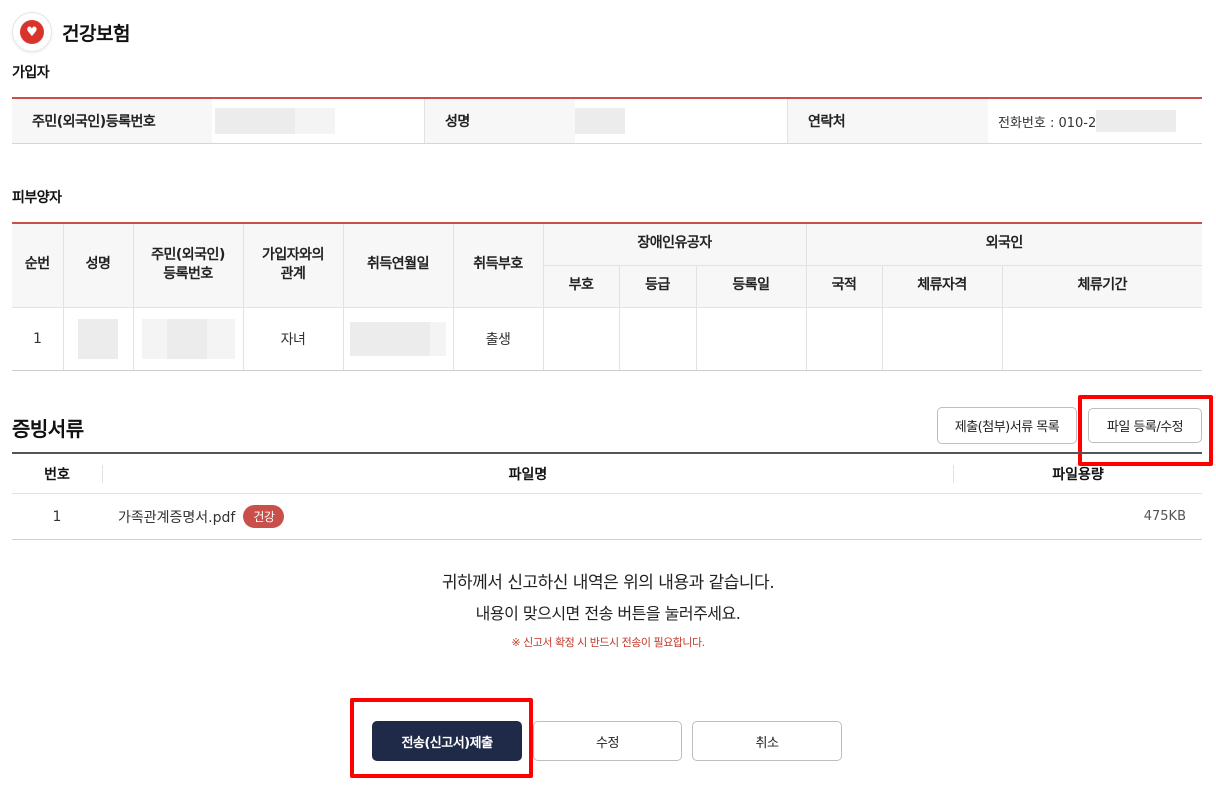  I want to click on subscriber-name-label: 성명, so click(500, 121).